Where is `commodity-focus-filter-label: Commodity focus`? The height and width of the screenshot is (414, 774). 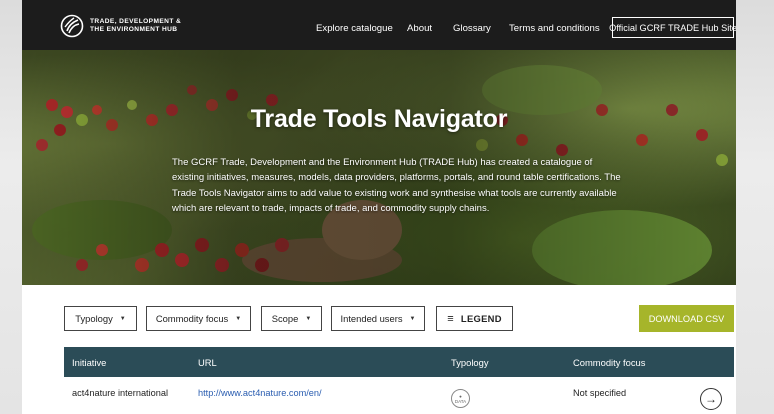
commodity-focus-filter-label: Commodity focus is located at coordinates (192, 318).